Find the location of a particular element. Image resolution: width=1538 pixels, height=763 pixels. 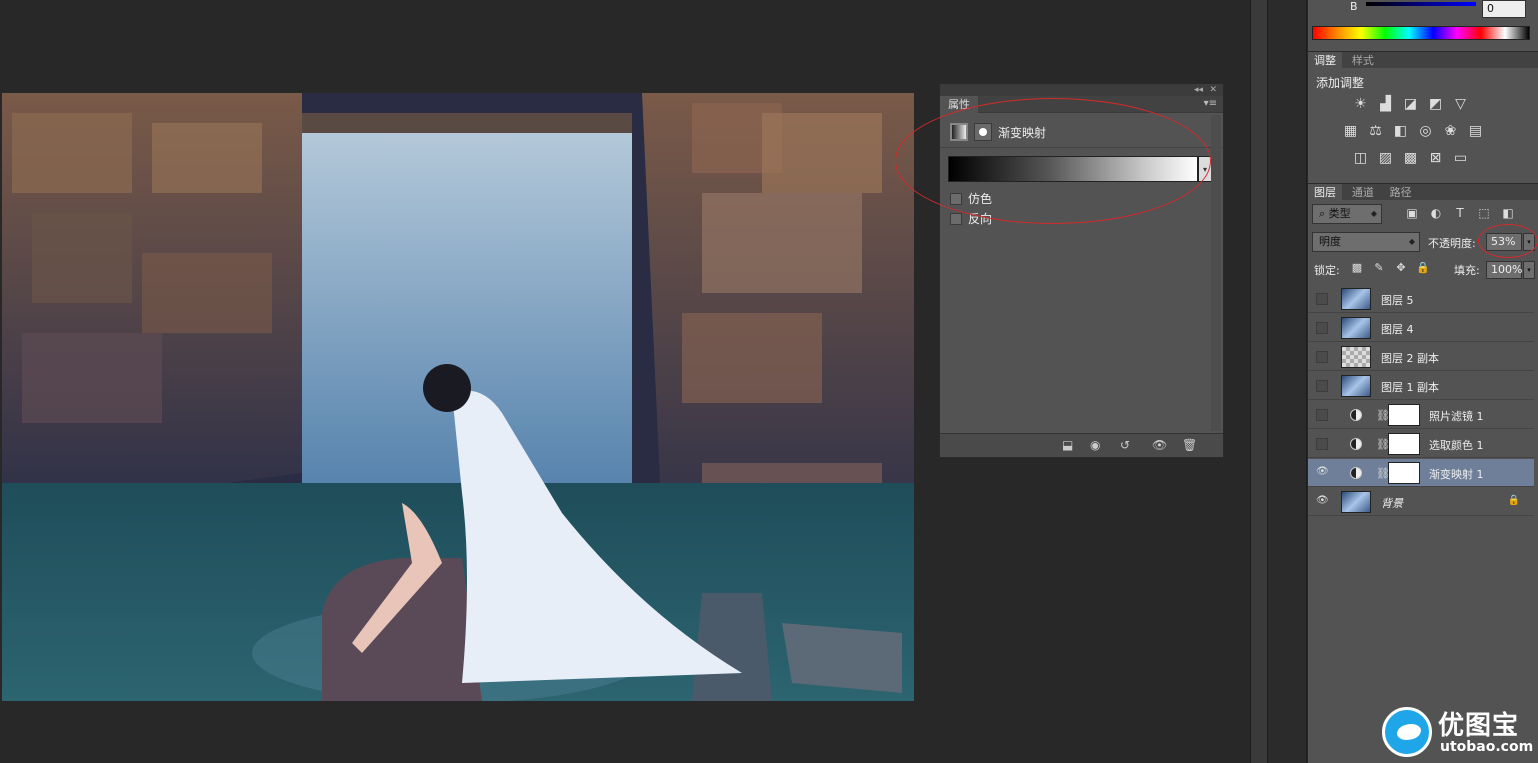

lock-position-icon: ✥ is located at coordinates (1401, 267).